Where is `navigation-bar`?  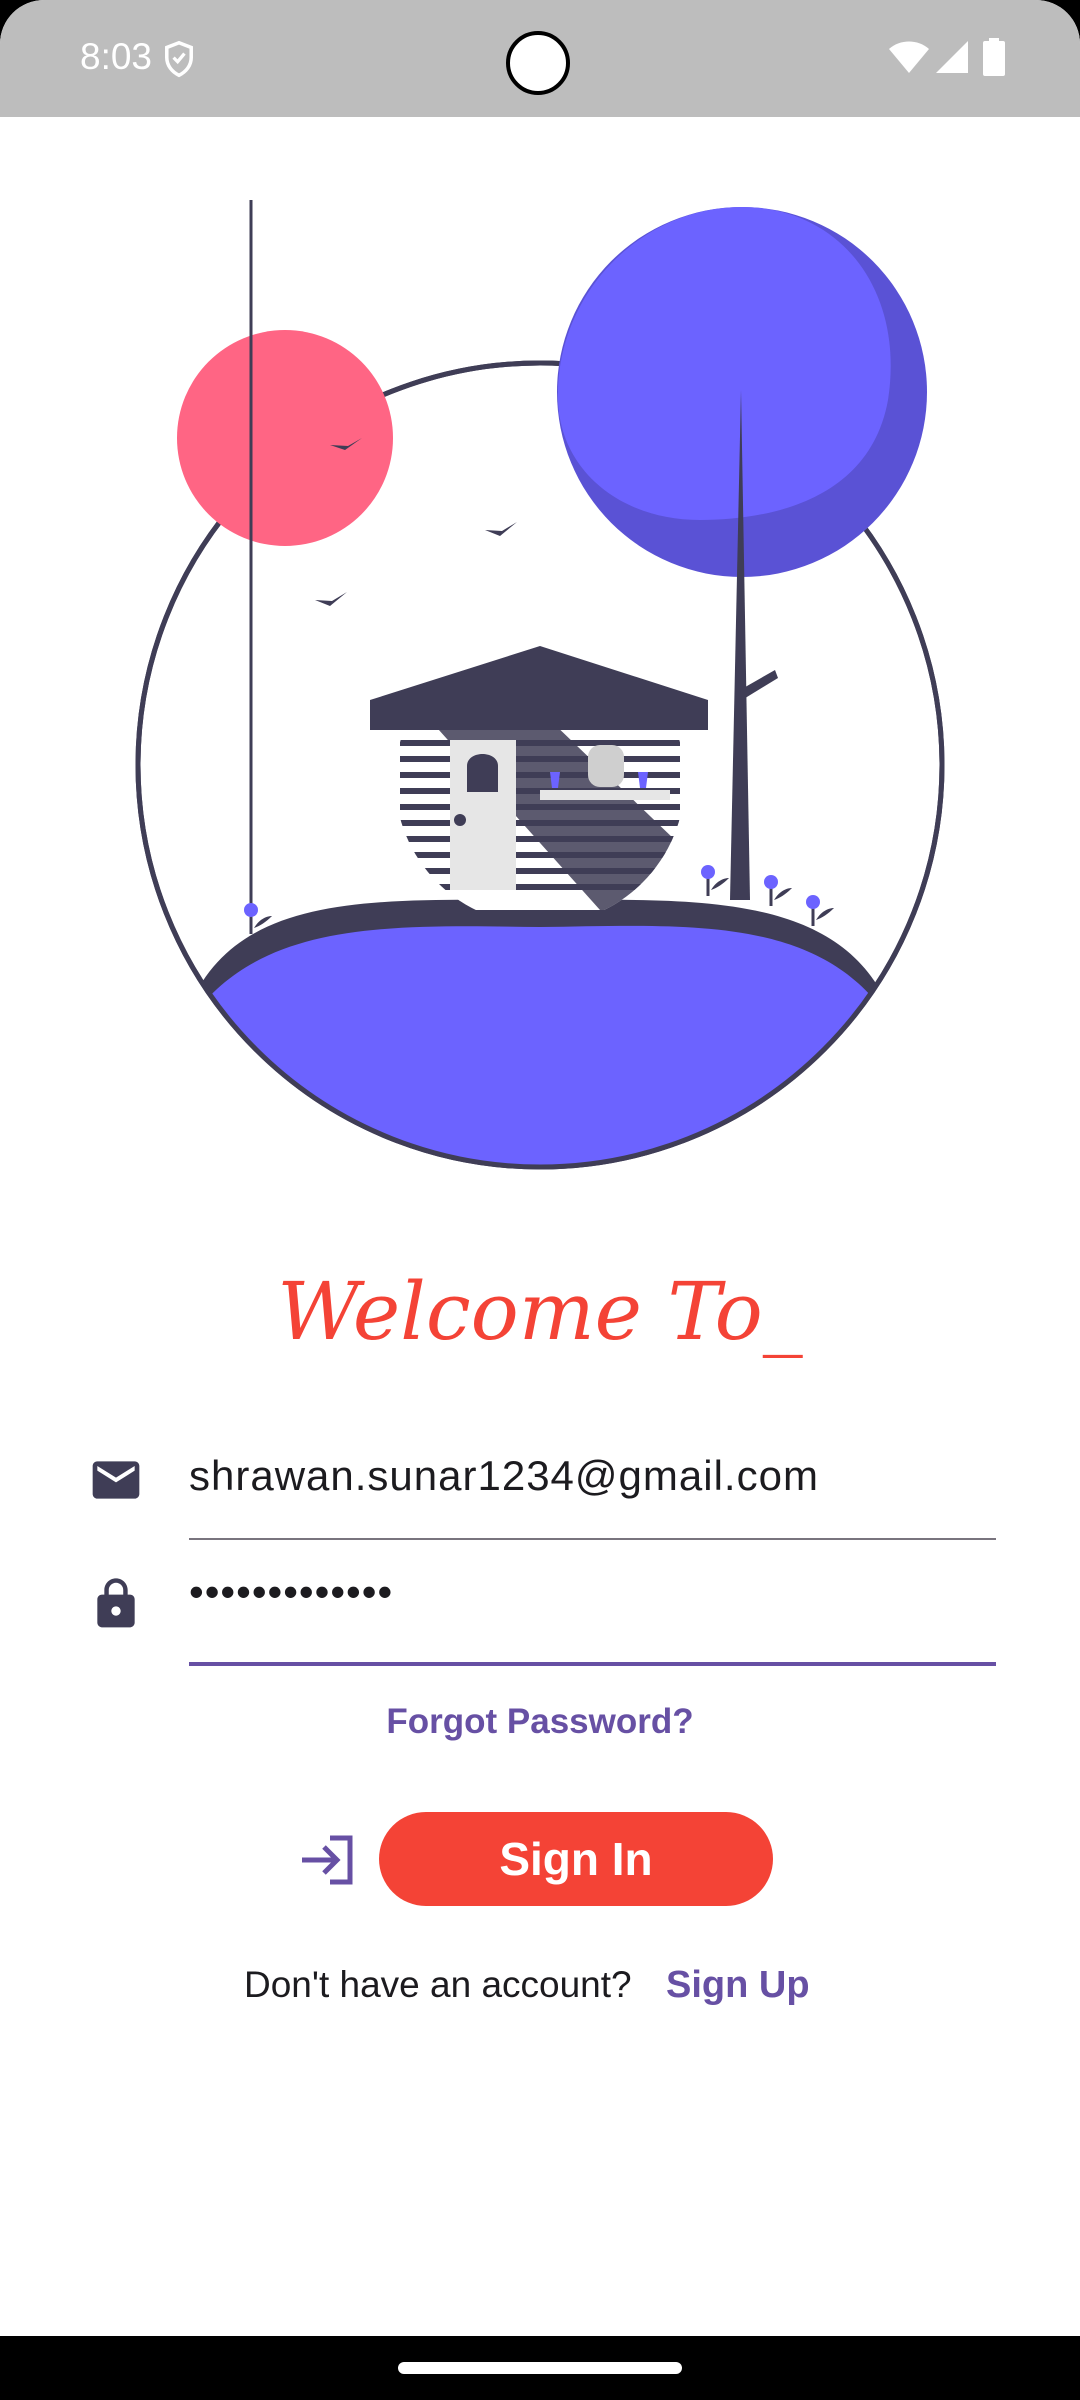 navigation-bar is located at coordinates (540, 2368).